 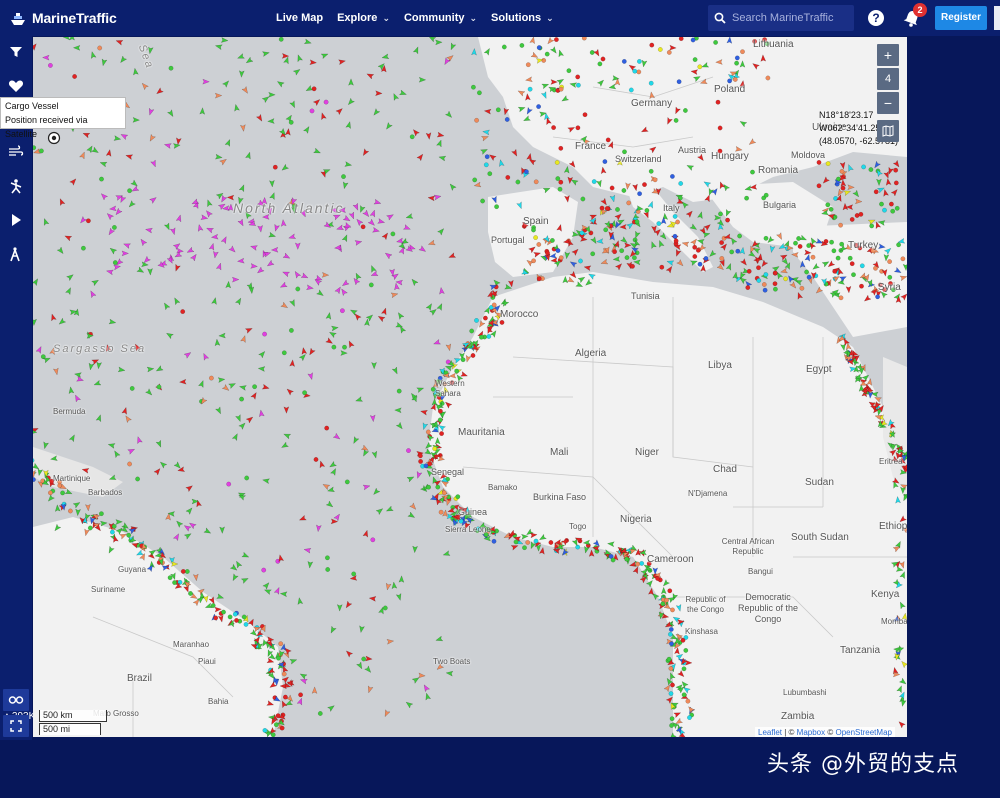 I want to click on fullscreen-button, so click(x=16, y=726).